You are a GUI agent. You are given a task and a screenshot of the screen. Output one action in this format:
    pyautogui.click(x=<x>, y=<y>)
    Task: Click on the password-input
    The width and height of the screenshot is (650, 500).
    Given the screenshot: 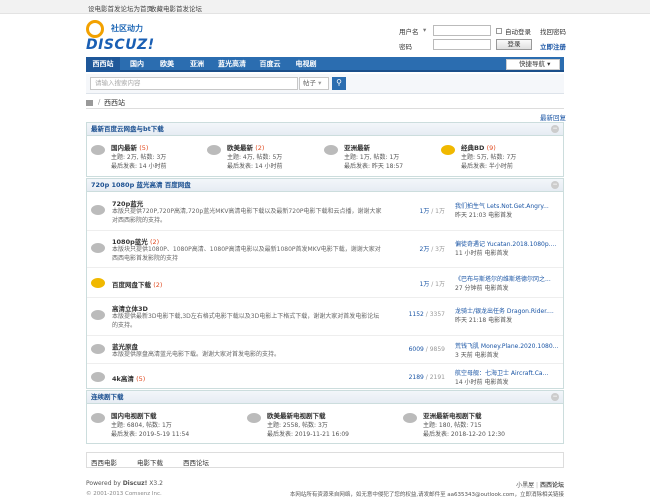 What is the action you would take?
    pyautogui.click(x=462, y=44)
    